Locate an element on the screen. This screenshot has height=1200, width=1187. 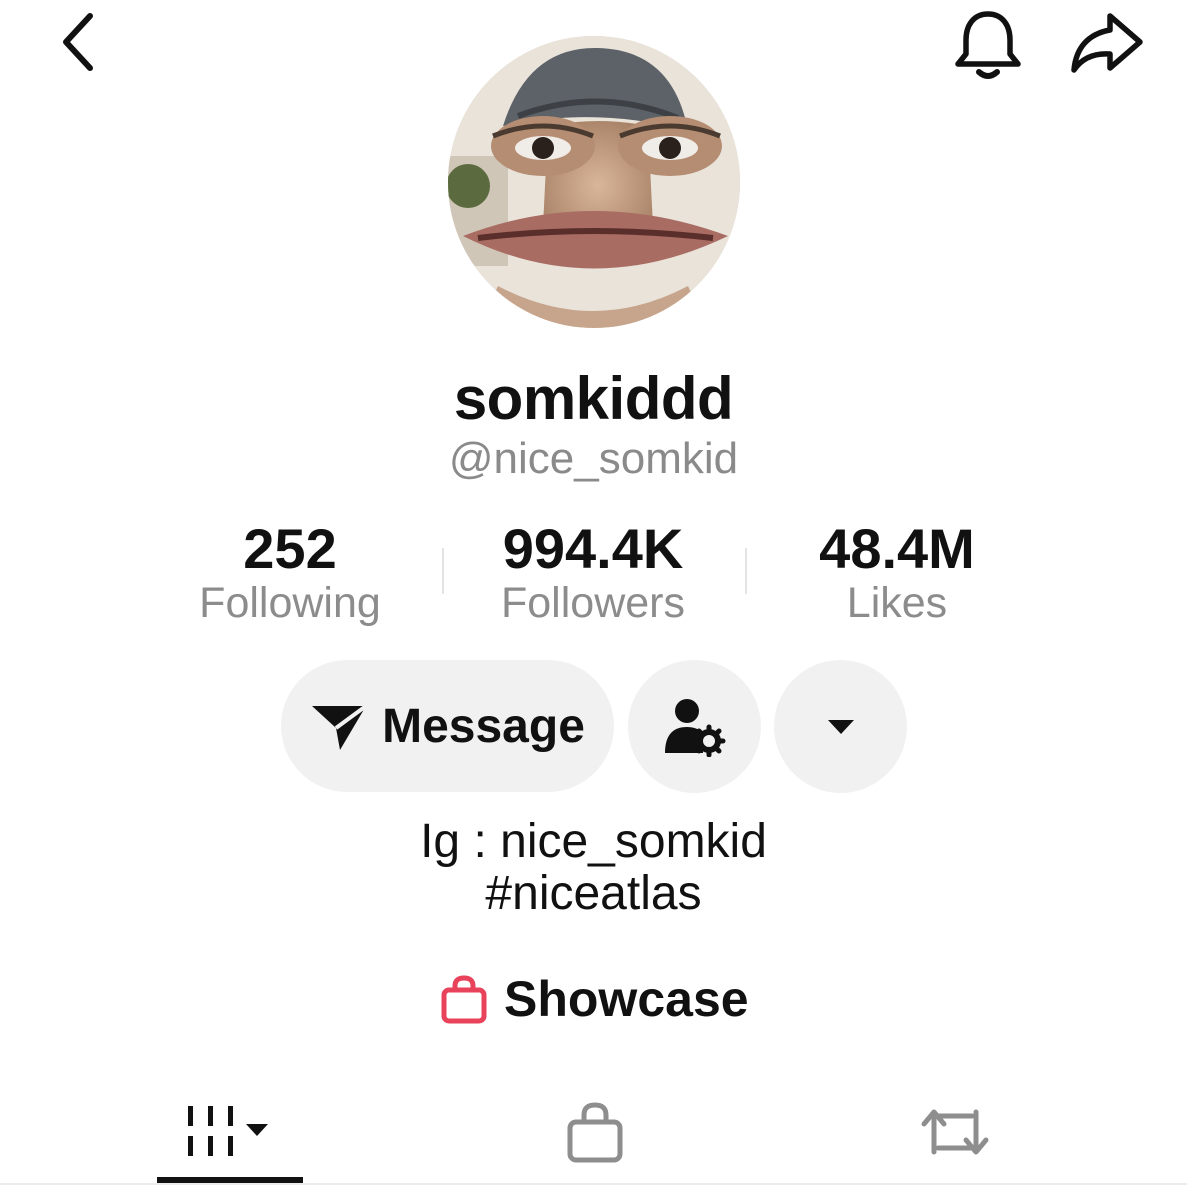
share-arrow-icon is located at coordinates (1107, 43).